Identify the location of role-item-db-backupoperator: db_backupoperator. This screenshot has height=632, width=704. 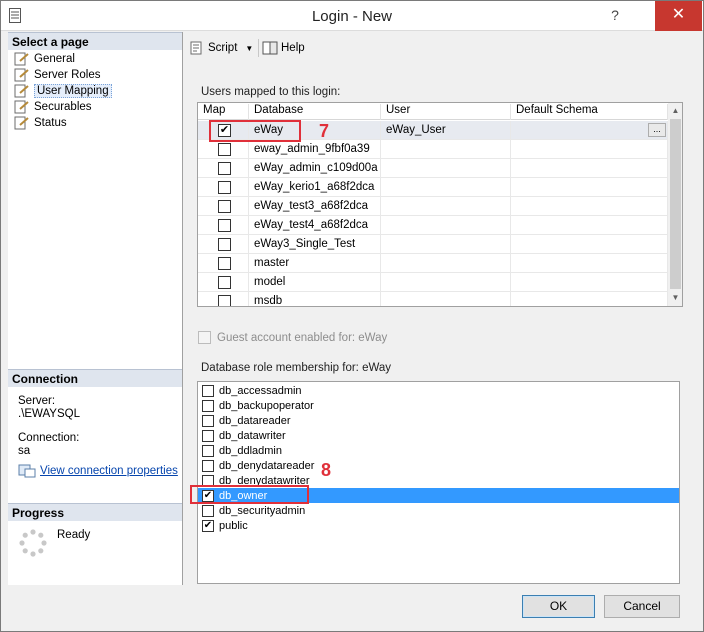
(438, 405).